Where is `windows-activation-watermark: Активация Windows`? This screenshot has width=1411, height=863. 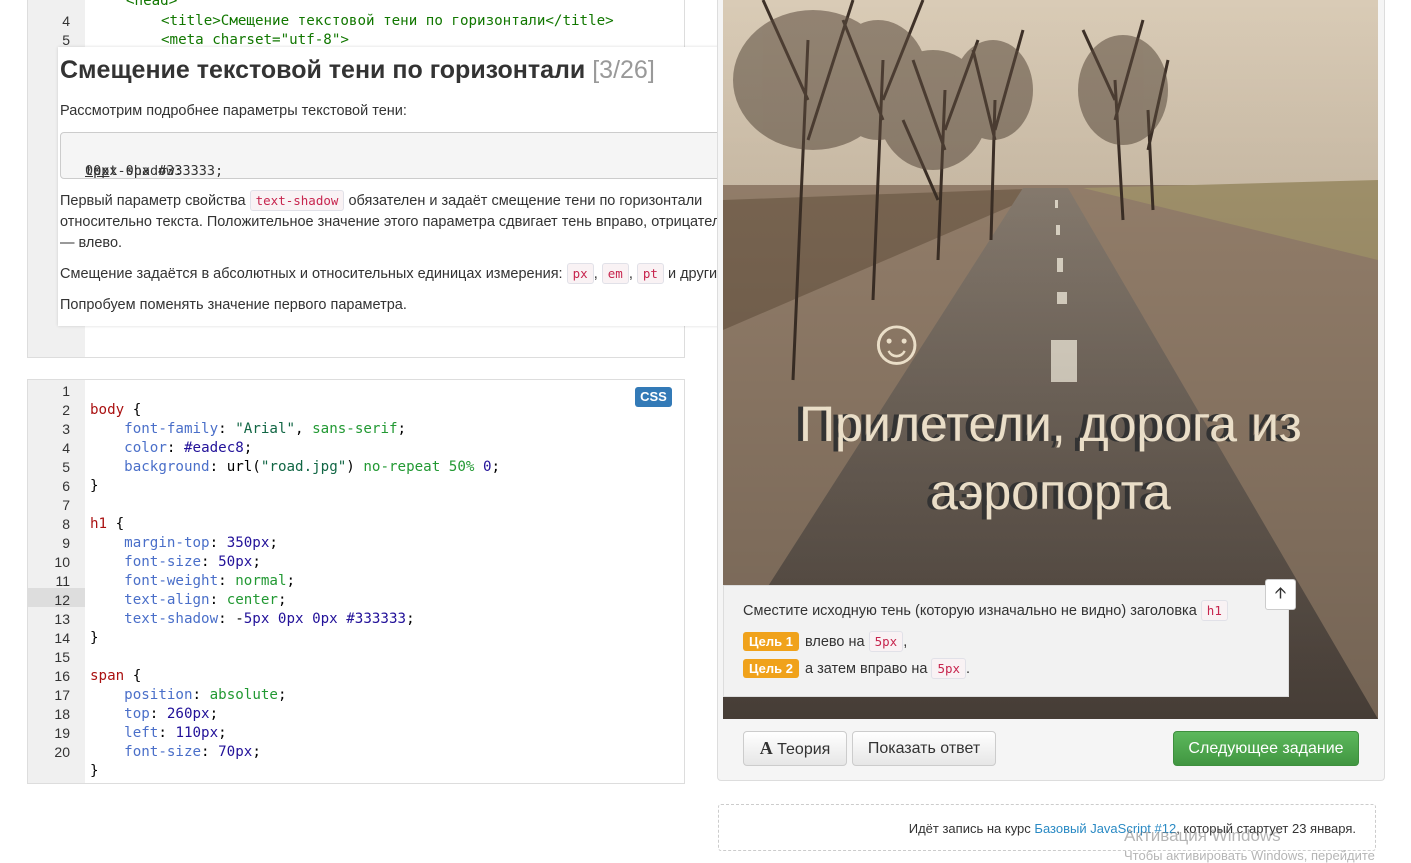
windows-activation-watermark: Активация Windows is located at coordinates (1202, 835).